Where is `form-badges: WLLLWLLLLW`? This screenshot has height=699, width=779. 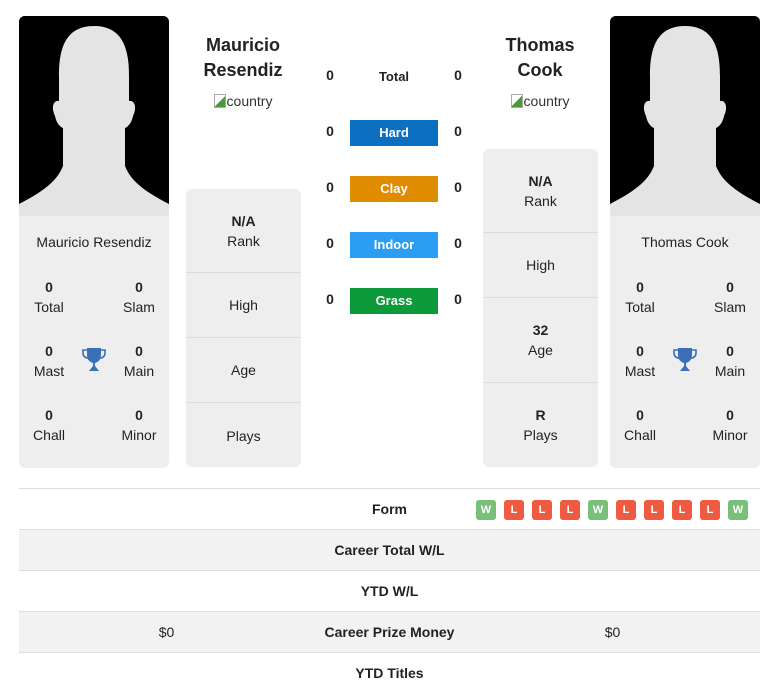 form-badges: WLLLWLLLLW is located at coordinates (612, 510).